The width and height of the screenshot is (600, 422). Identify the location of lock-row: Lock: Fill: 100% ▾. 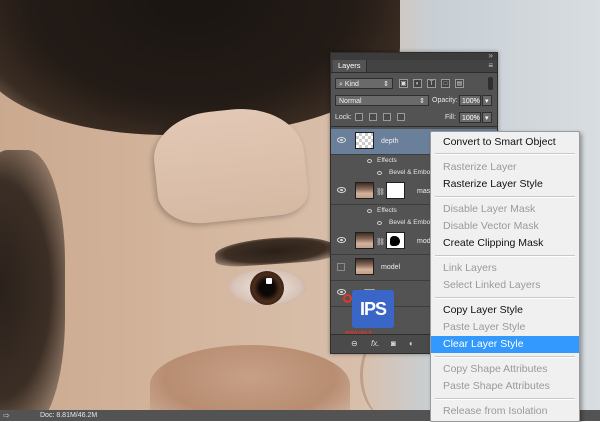
(414, 118).